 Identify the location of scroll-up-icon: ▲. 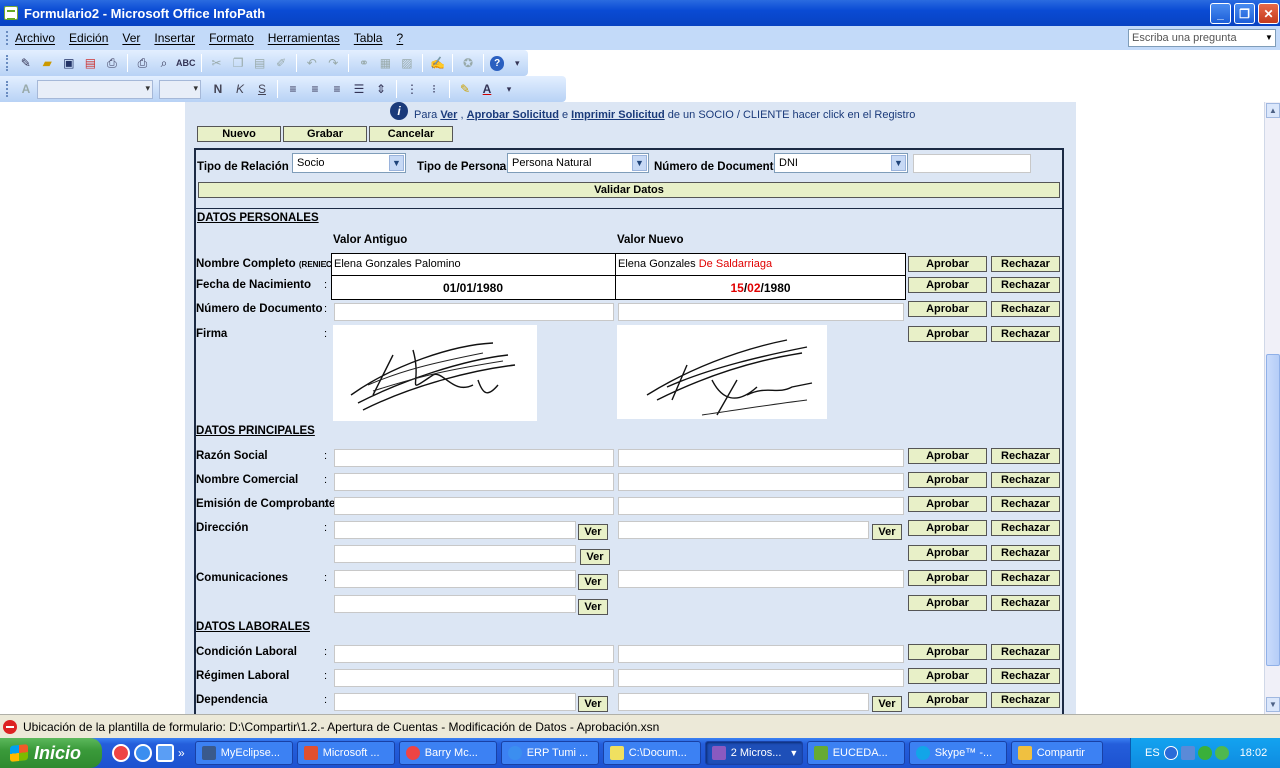
(1273, 110).